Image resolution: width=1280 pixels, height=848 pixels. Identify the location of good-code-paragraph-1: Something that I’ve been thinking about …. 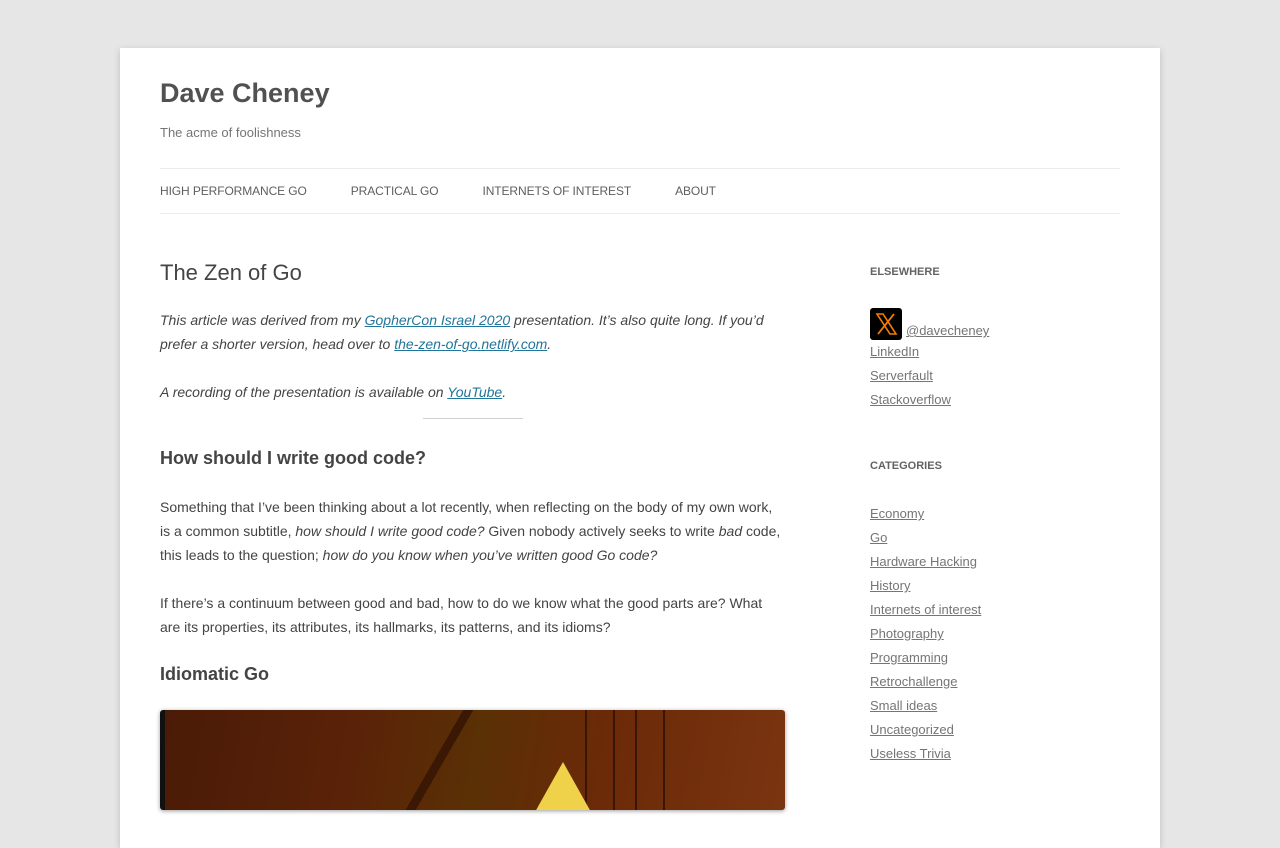
(472, 531).